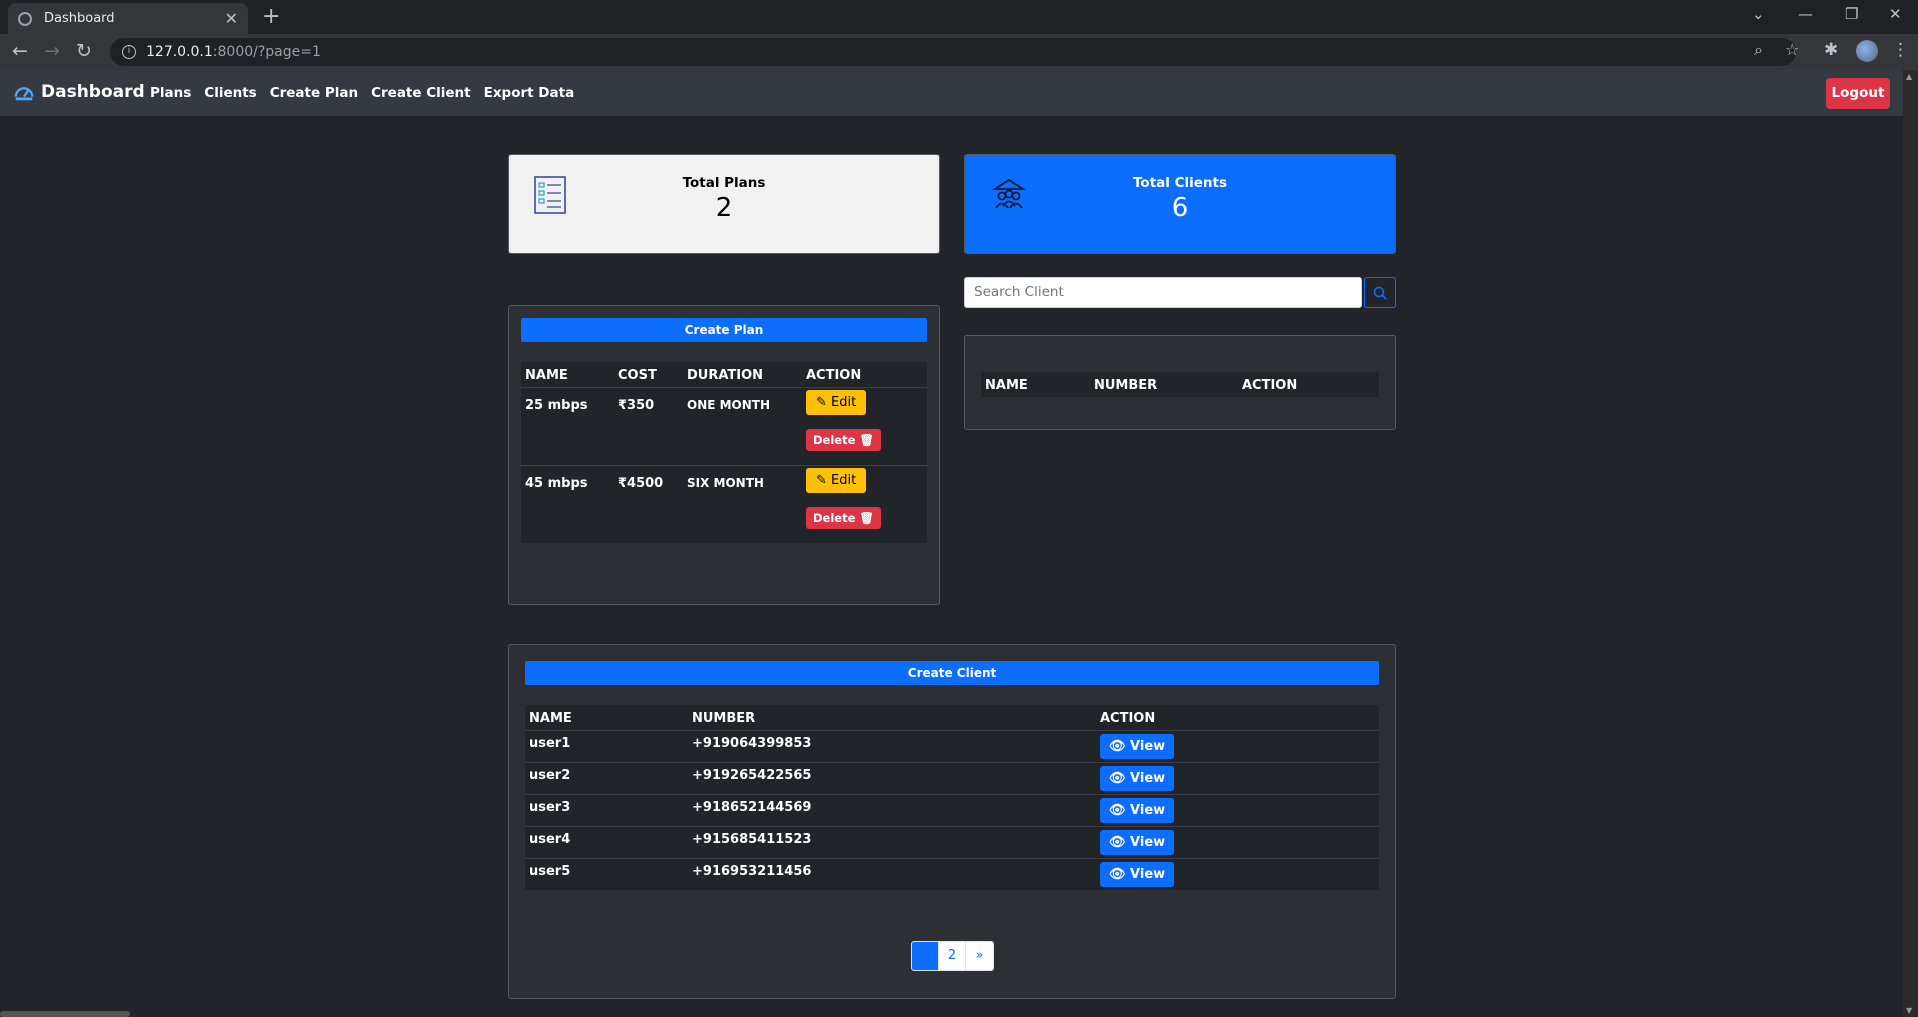 This screenshot has width=1918, height=1017. I want to click on zoom-icon: ⌕, so click(1758, 50).